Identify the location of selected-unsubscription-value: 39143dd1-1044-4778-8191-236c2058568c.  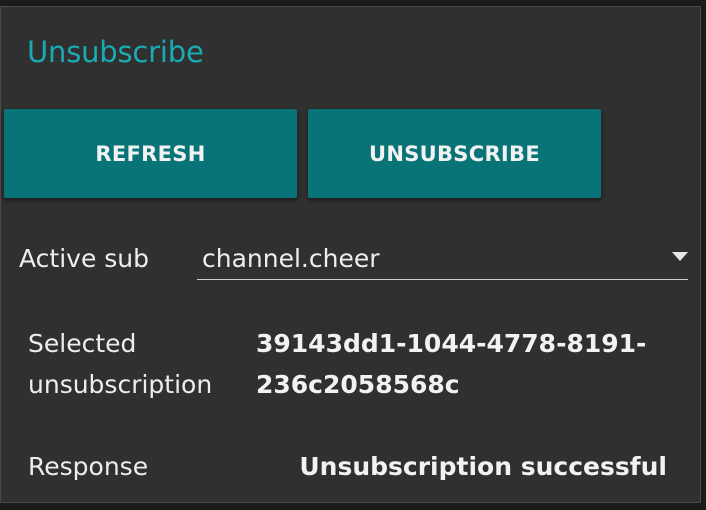
(451, 364).